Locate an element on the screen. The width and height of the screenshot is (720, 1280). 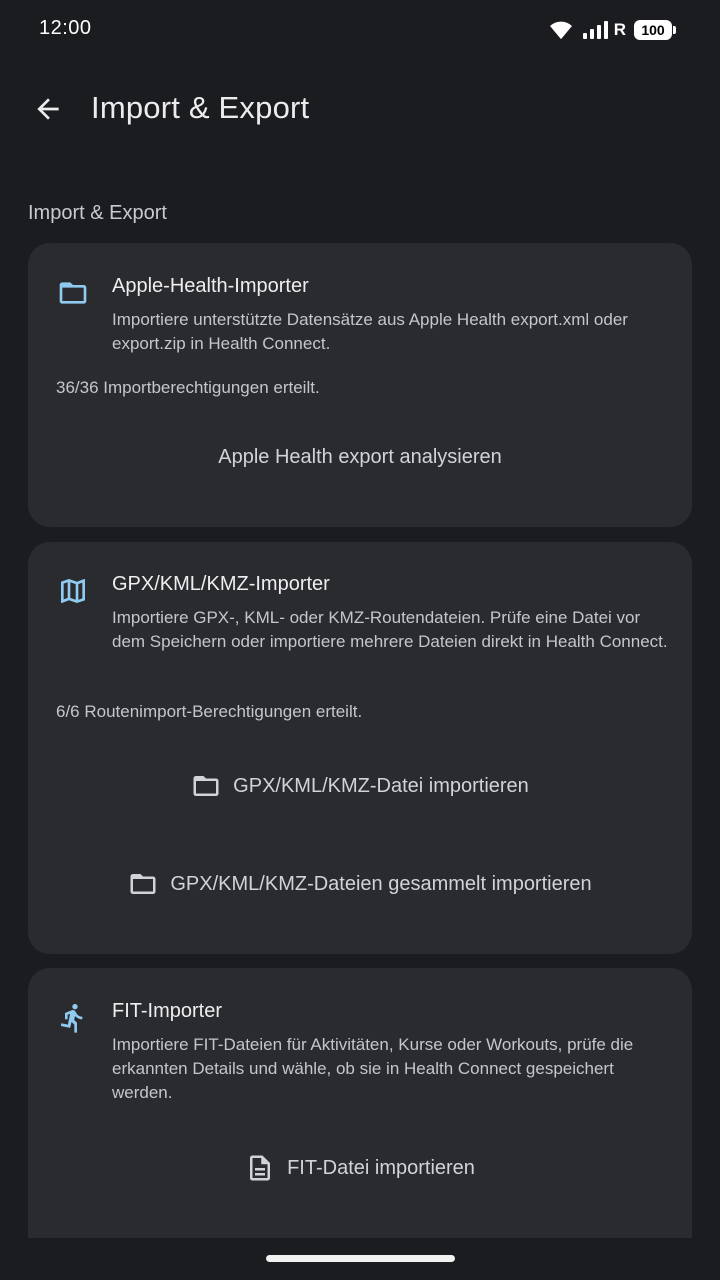
button-label: FIT-Datei importieren is located at coordinates (381, 1167).